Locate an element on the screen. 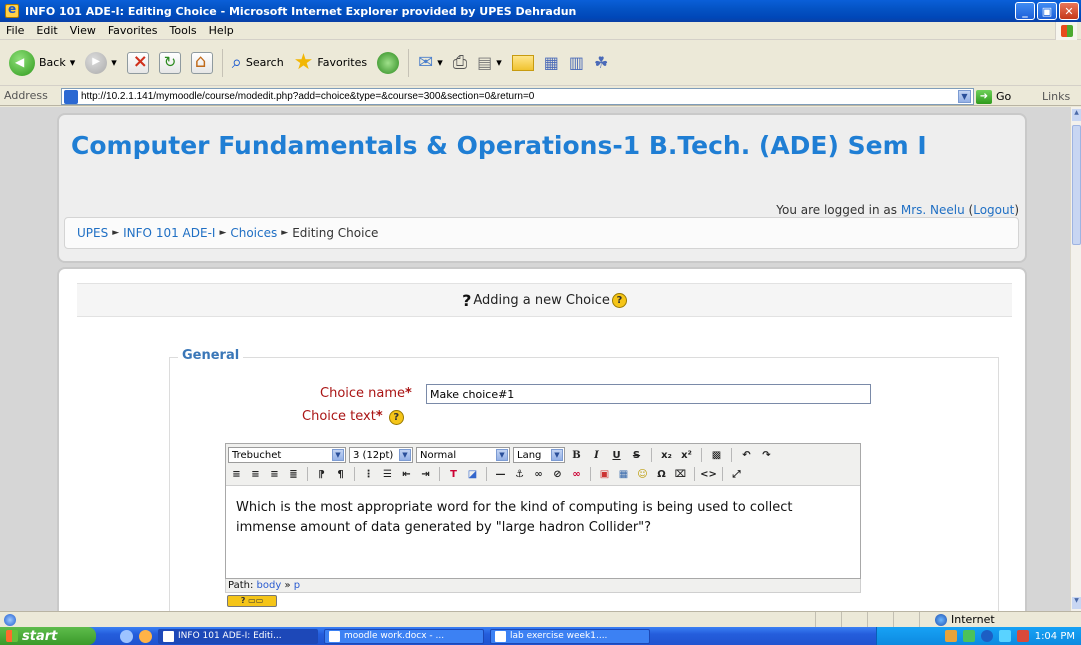 The image size is (1081, 645). go-button: ➜ Go is located at coordinates (993, 96).